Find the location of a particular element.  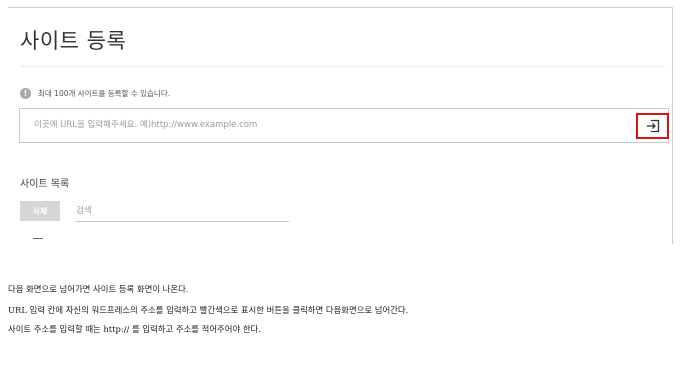

caption-line-1: 다음 화면으로 넘어가면 사이트 등록 화면이 나온다. is located at coordinates (98, 289).